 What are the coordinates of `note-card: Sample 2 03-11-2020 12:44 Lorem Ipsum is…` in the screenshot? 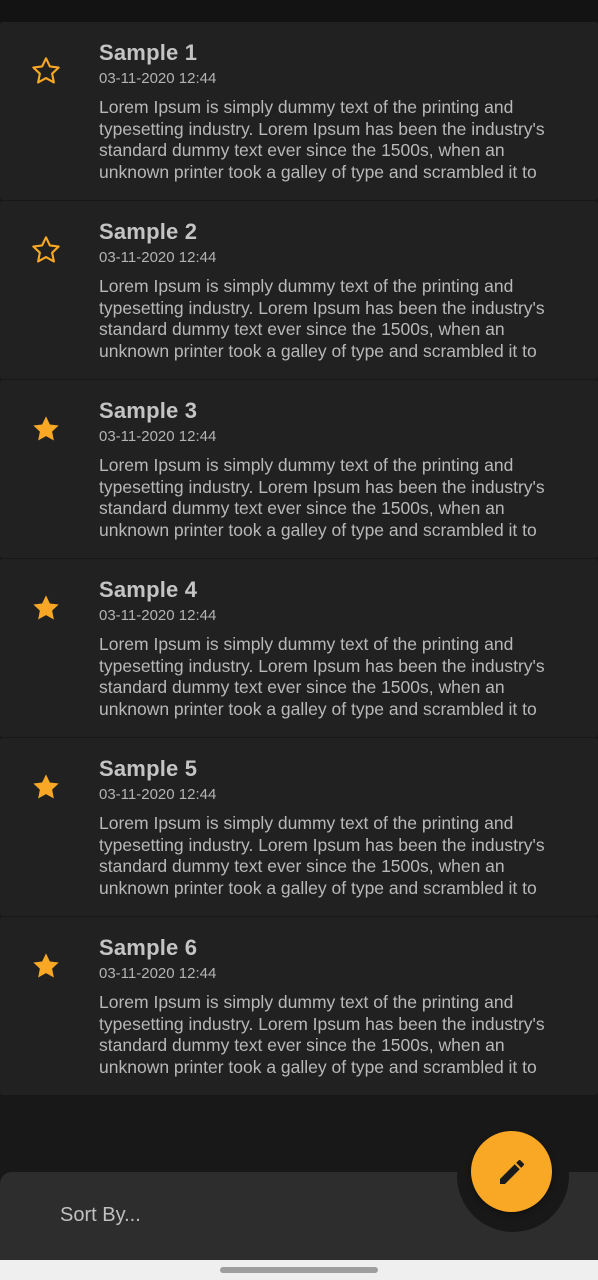 It's located at (299, 290).